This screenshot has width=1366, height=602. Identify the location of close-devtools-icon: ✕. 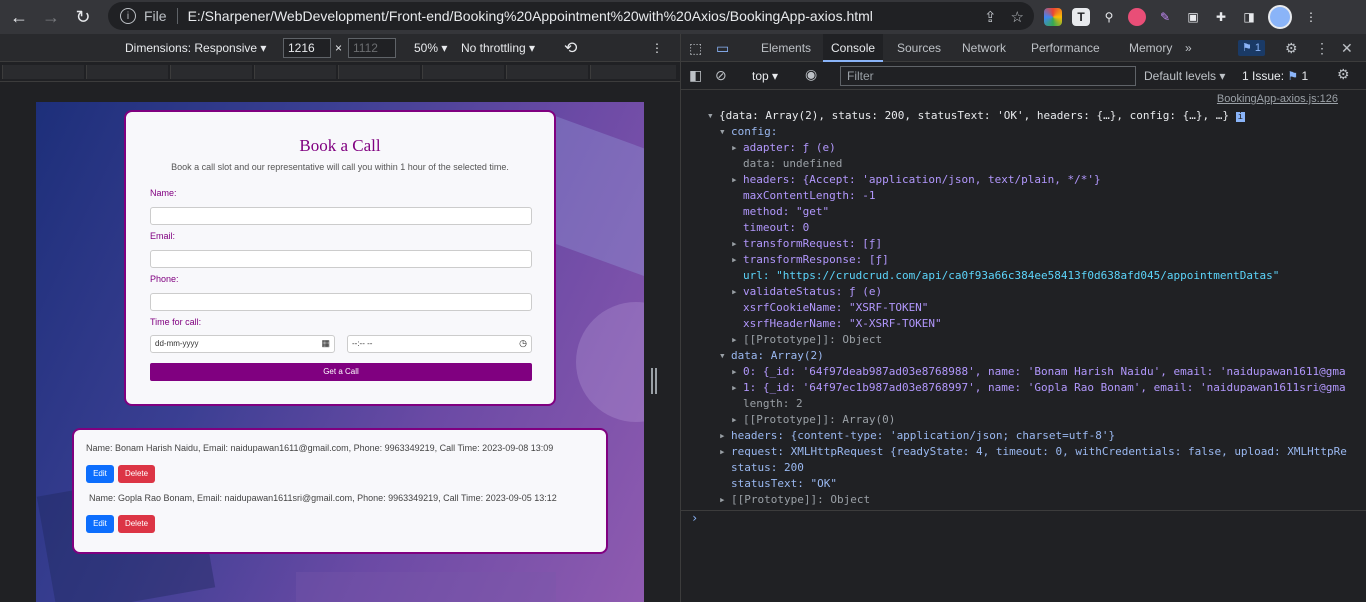
(1347, 48).